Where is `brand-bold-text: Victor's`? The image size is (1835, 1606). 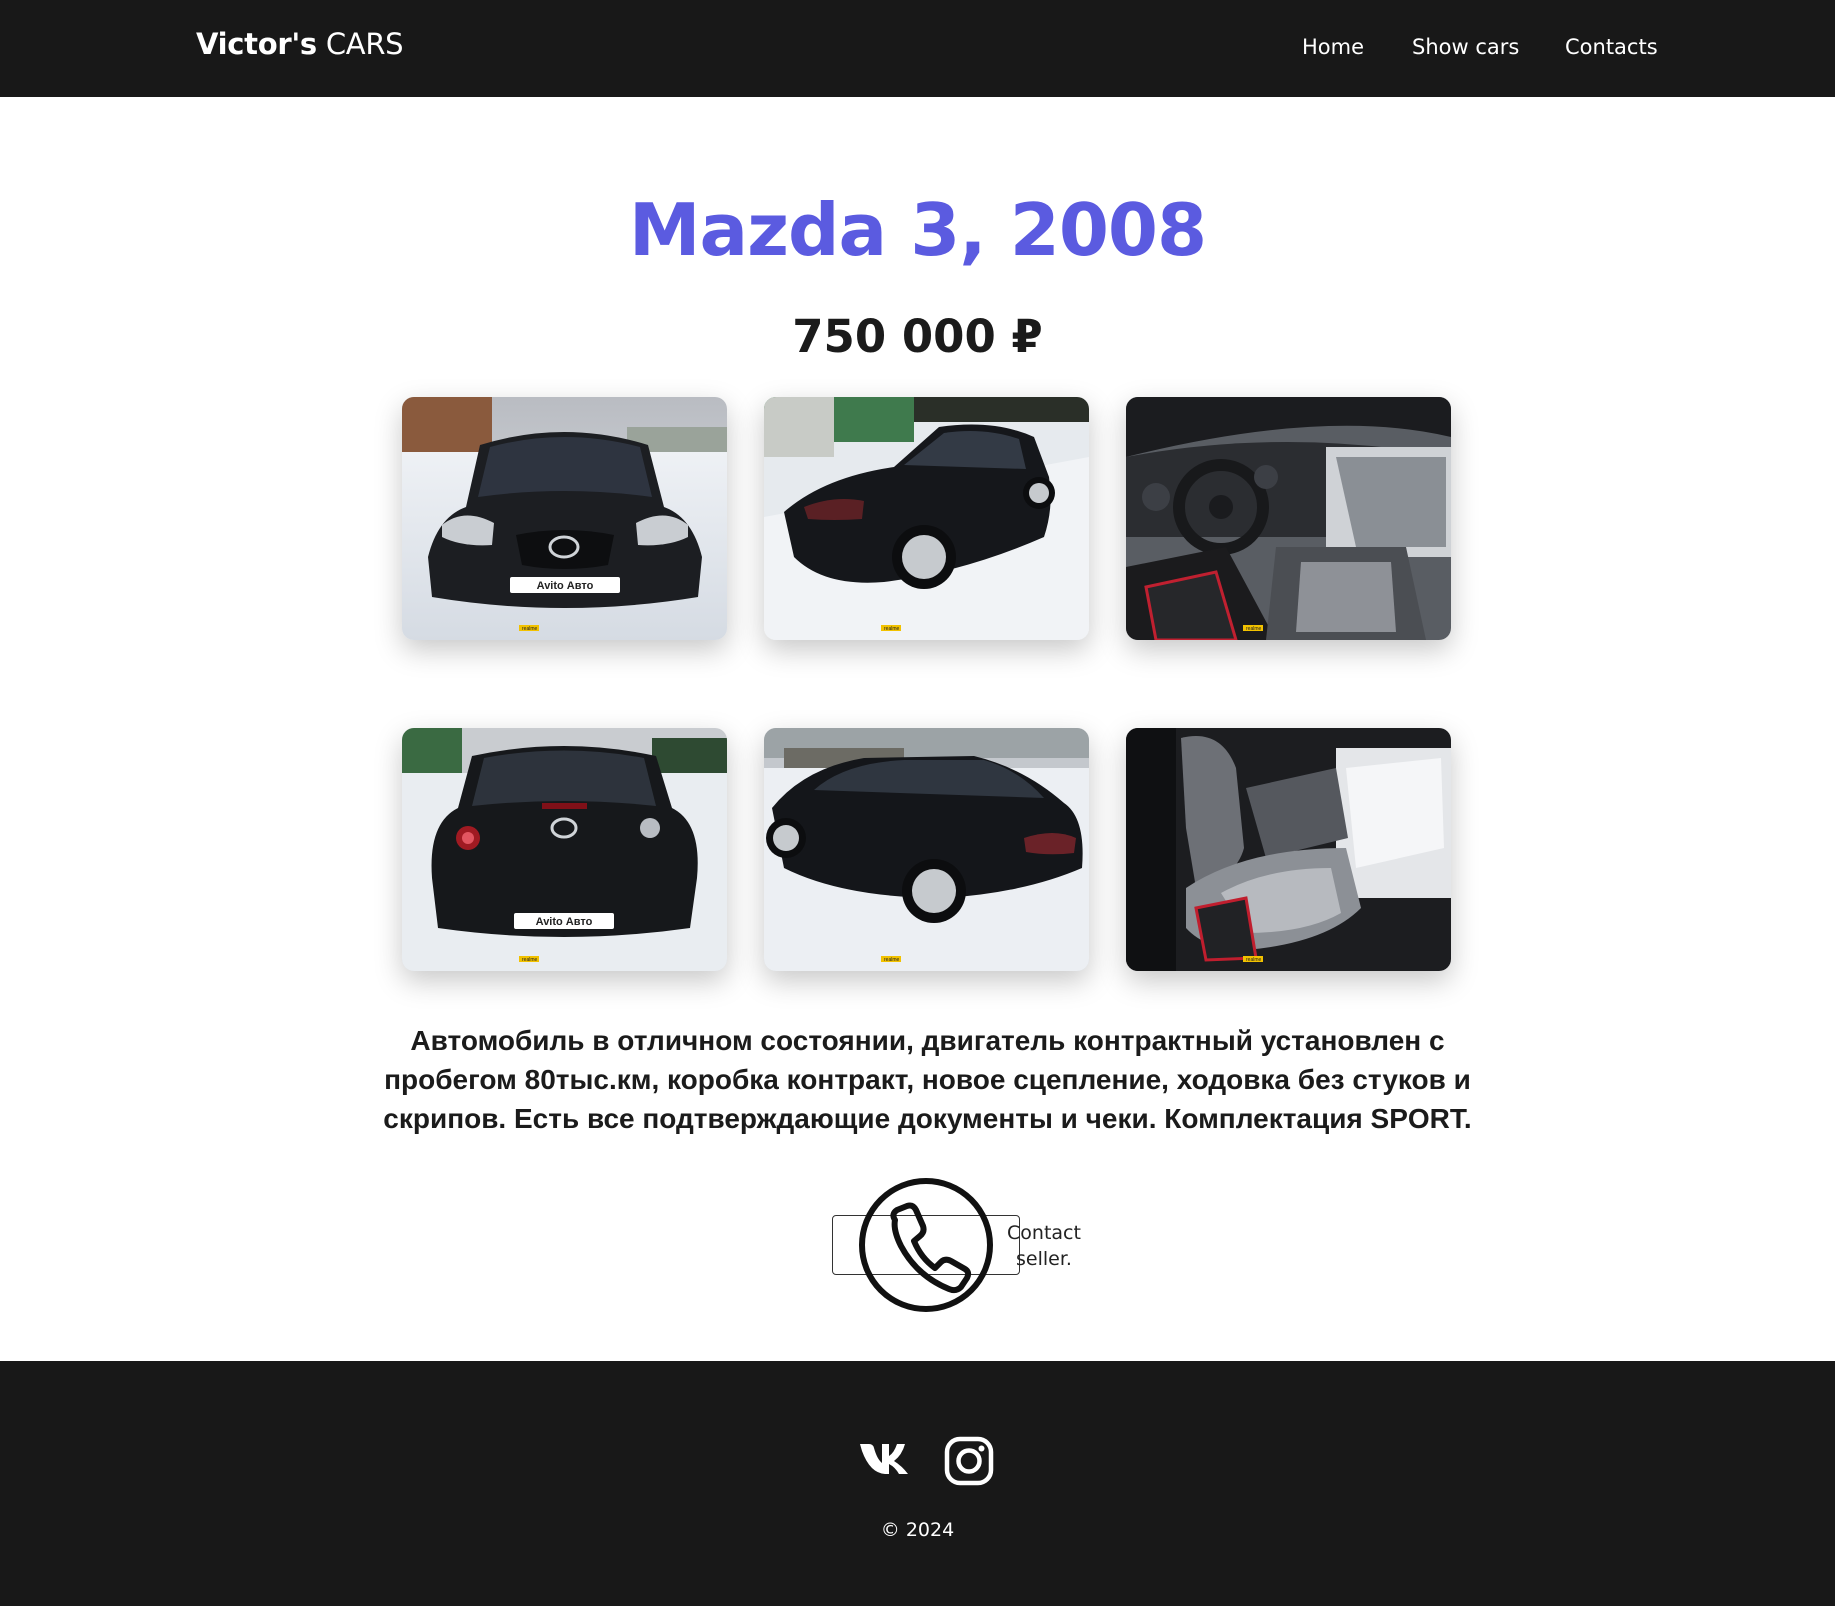 brand-bold-text: Victor's is located at coordinates (256, 44).